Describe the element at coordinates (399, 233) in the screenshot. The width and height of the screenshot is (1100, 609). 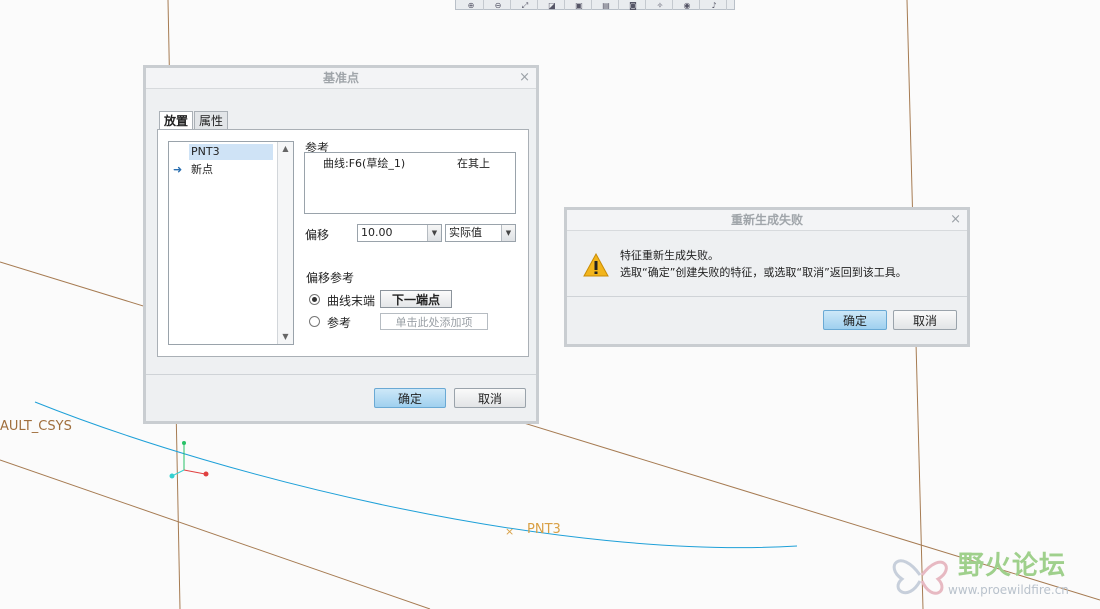
I see `offset-value-field: 10.00 ▼` at that location.